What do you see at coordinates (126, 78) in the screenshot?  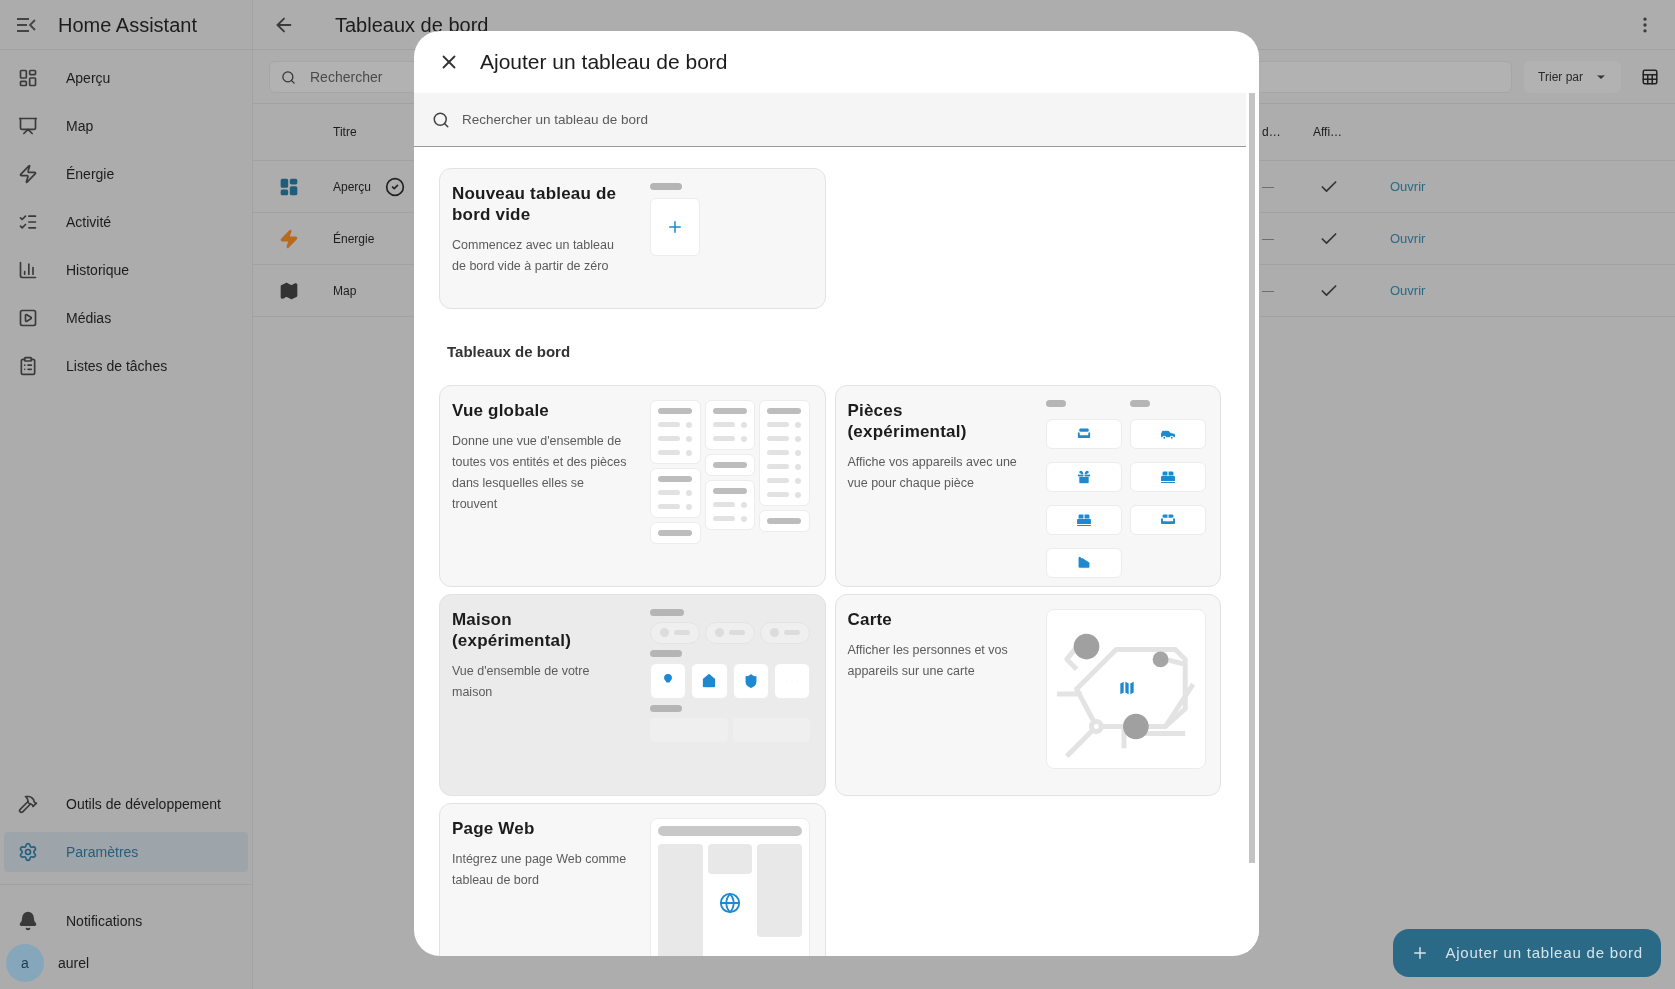 I see `sidebar-item: Aperçu` at bounding box center [126, 78].